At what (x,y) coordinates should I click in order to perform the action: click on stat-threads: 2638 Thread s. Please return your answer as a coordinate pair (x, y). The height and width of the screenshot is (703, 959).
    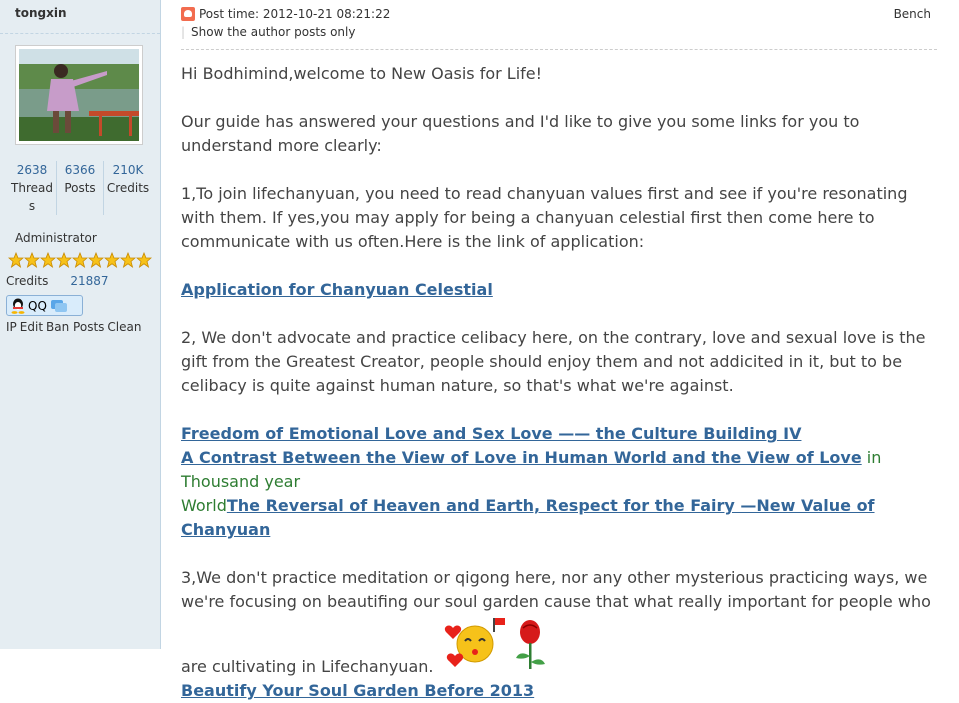
    Looking at the image, I should click on (32, 188).